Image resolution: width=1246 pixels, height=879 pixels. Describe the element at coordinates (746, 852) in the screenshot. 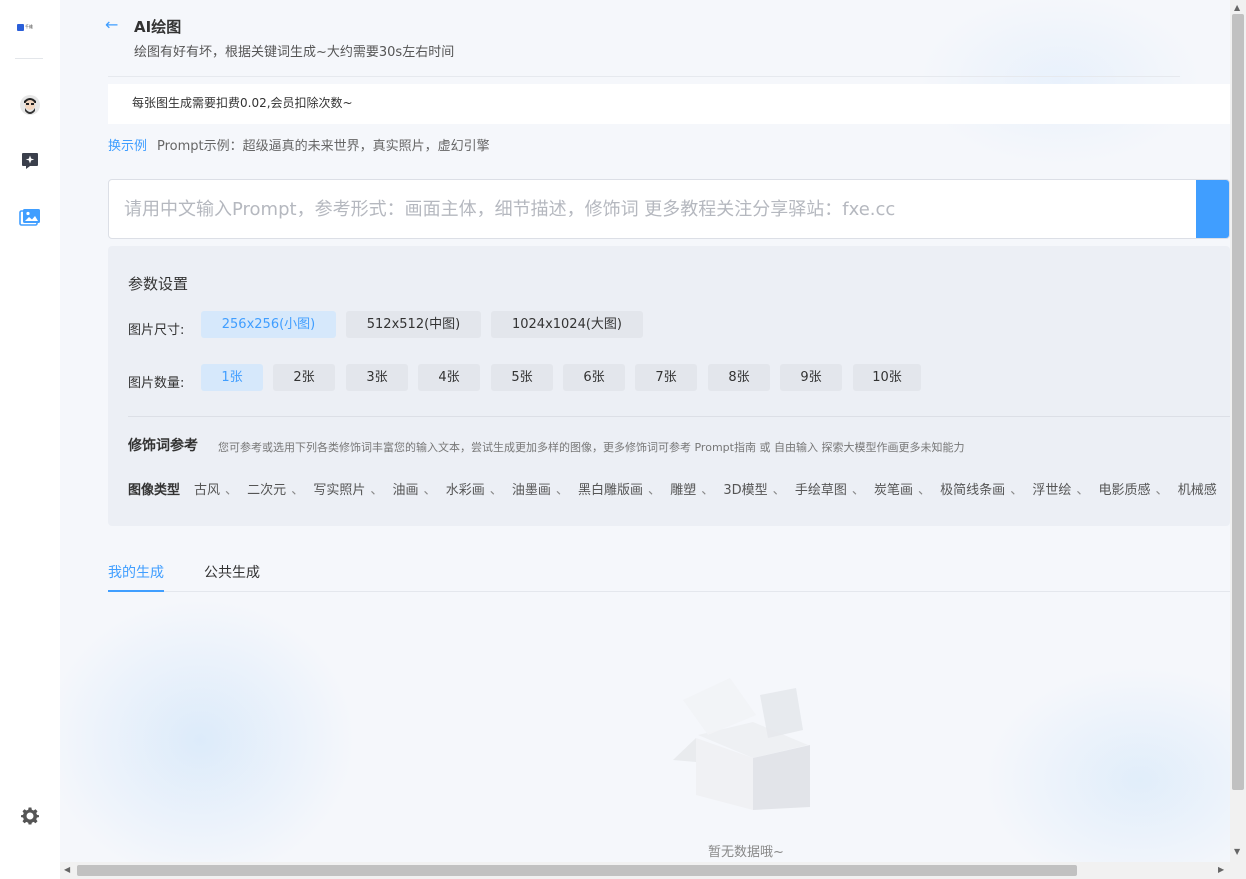

I see `empty-state-text: 暂无数据哦~` at that location.